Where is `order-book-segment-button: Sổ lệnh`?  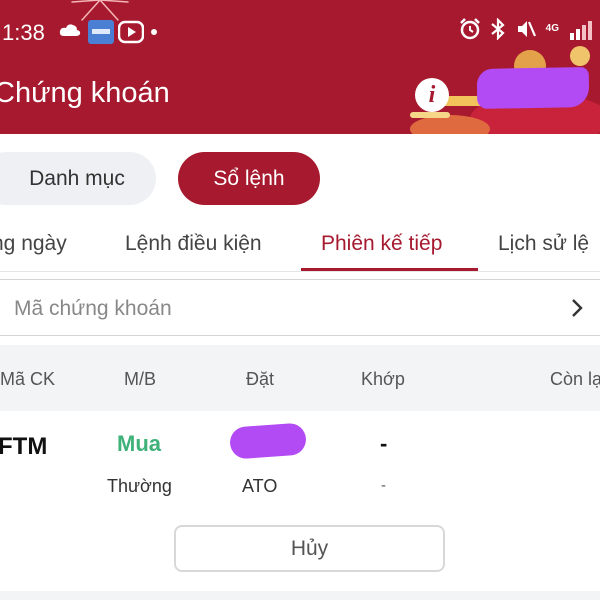
order-book-segment-button: Sổ lệnh is located at coordinates (249, 178).